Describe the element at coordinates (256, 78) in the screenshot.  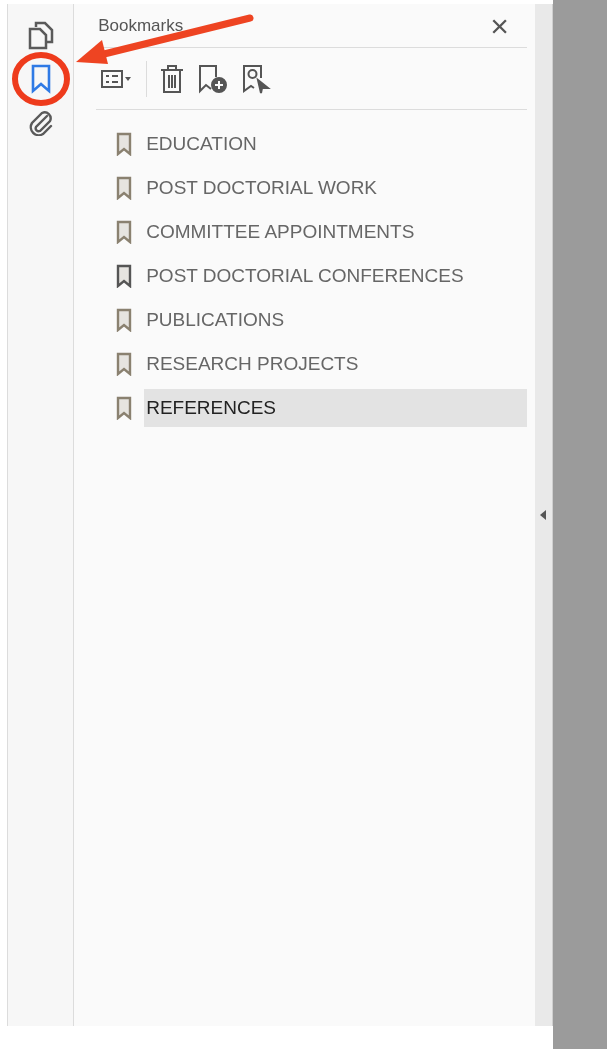
I see `bookmark-search-icon` at that location.